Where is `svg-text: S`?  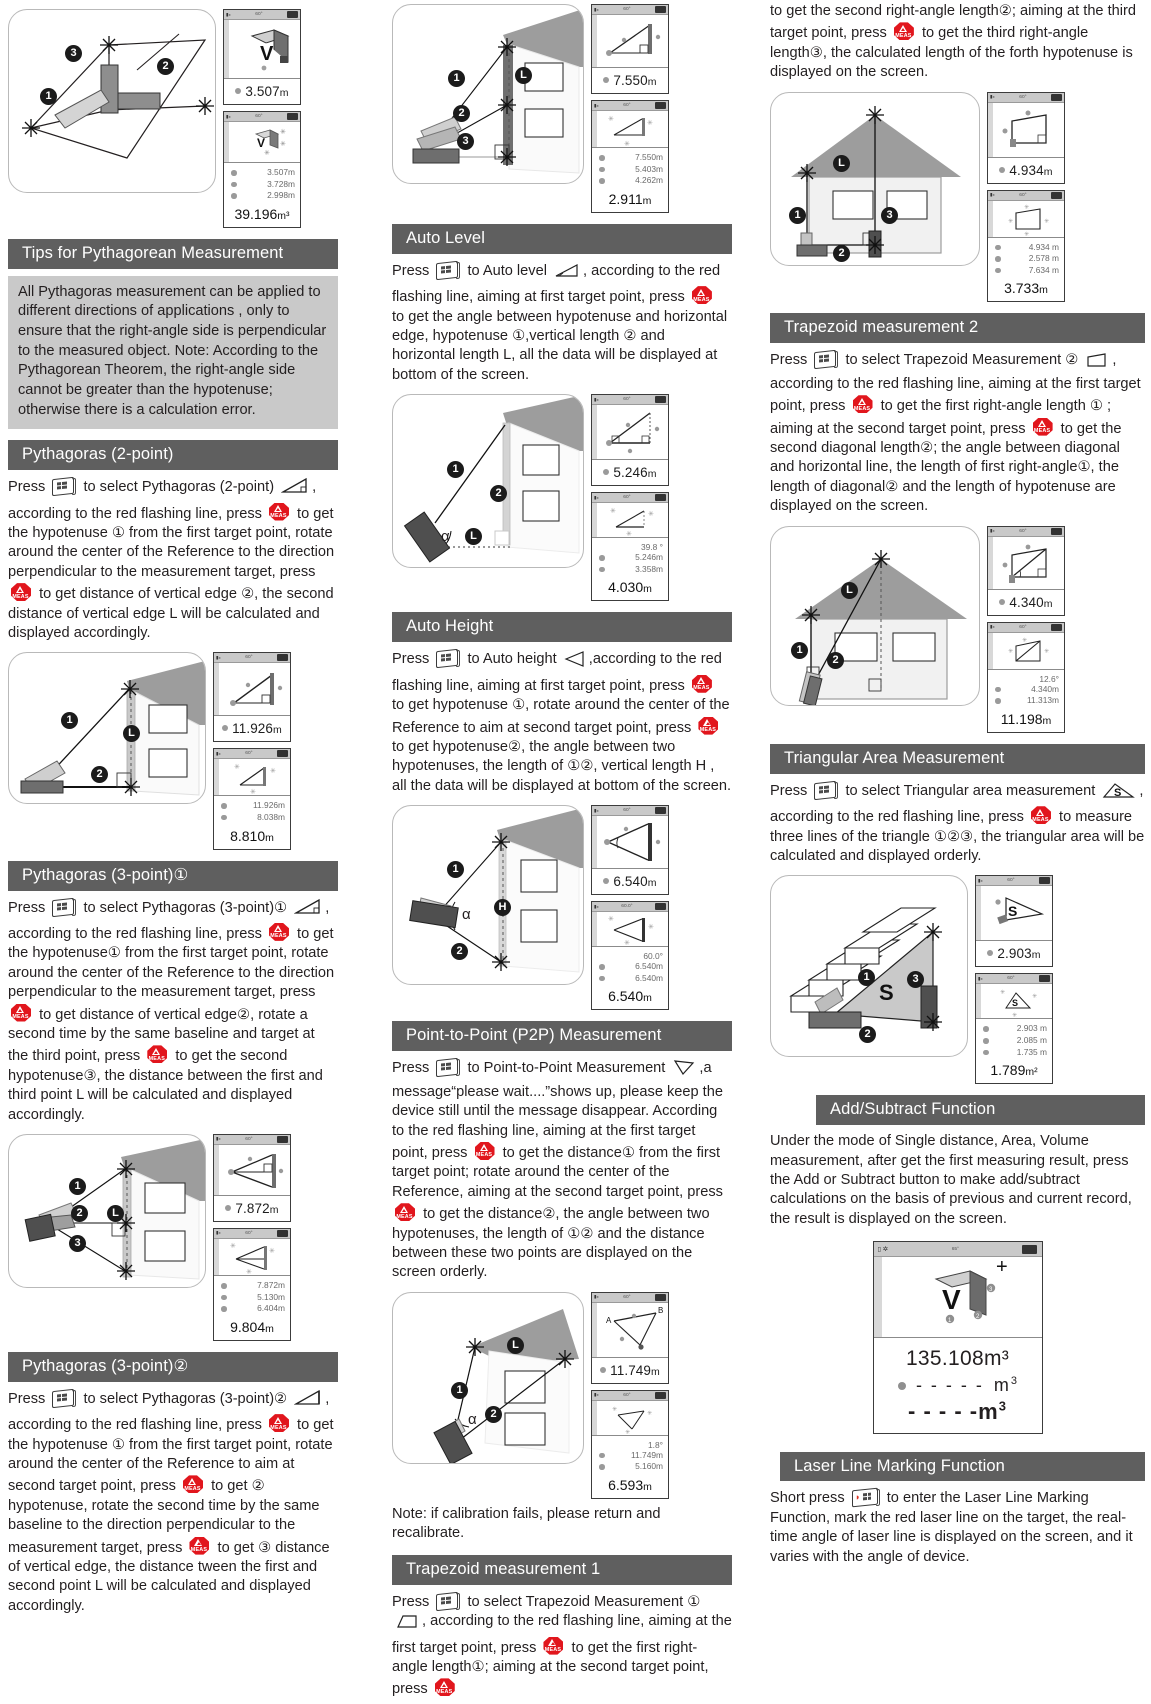
svg-text: S is located at coordinates (1015, 1003).